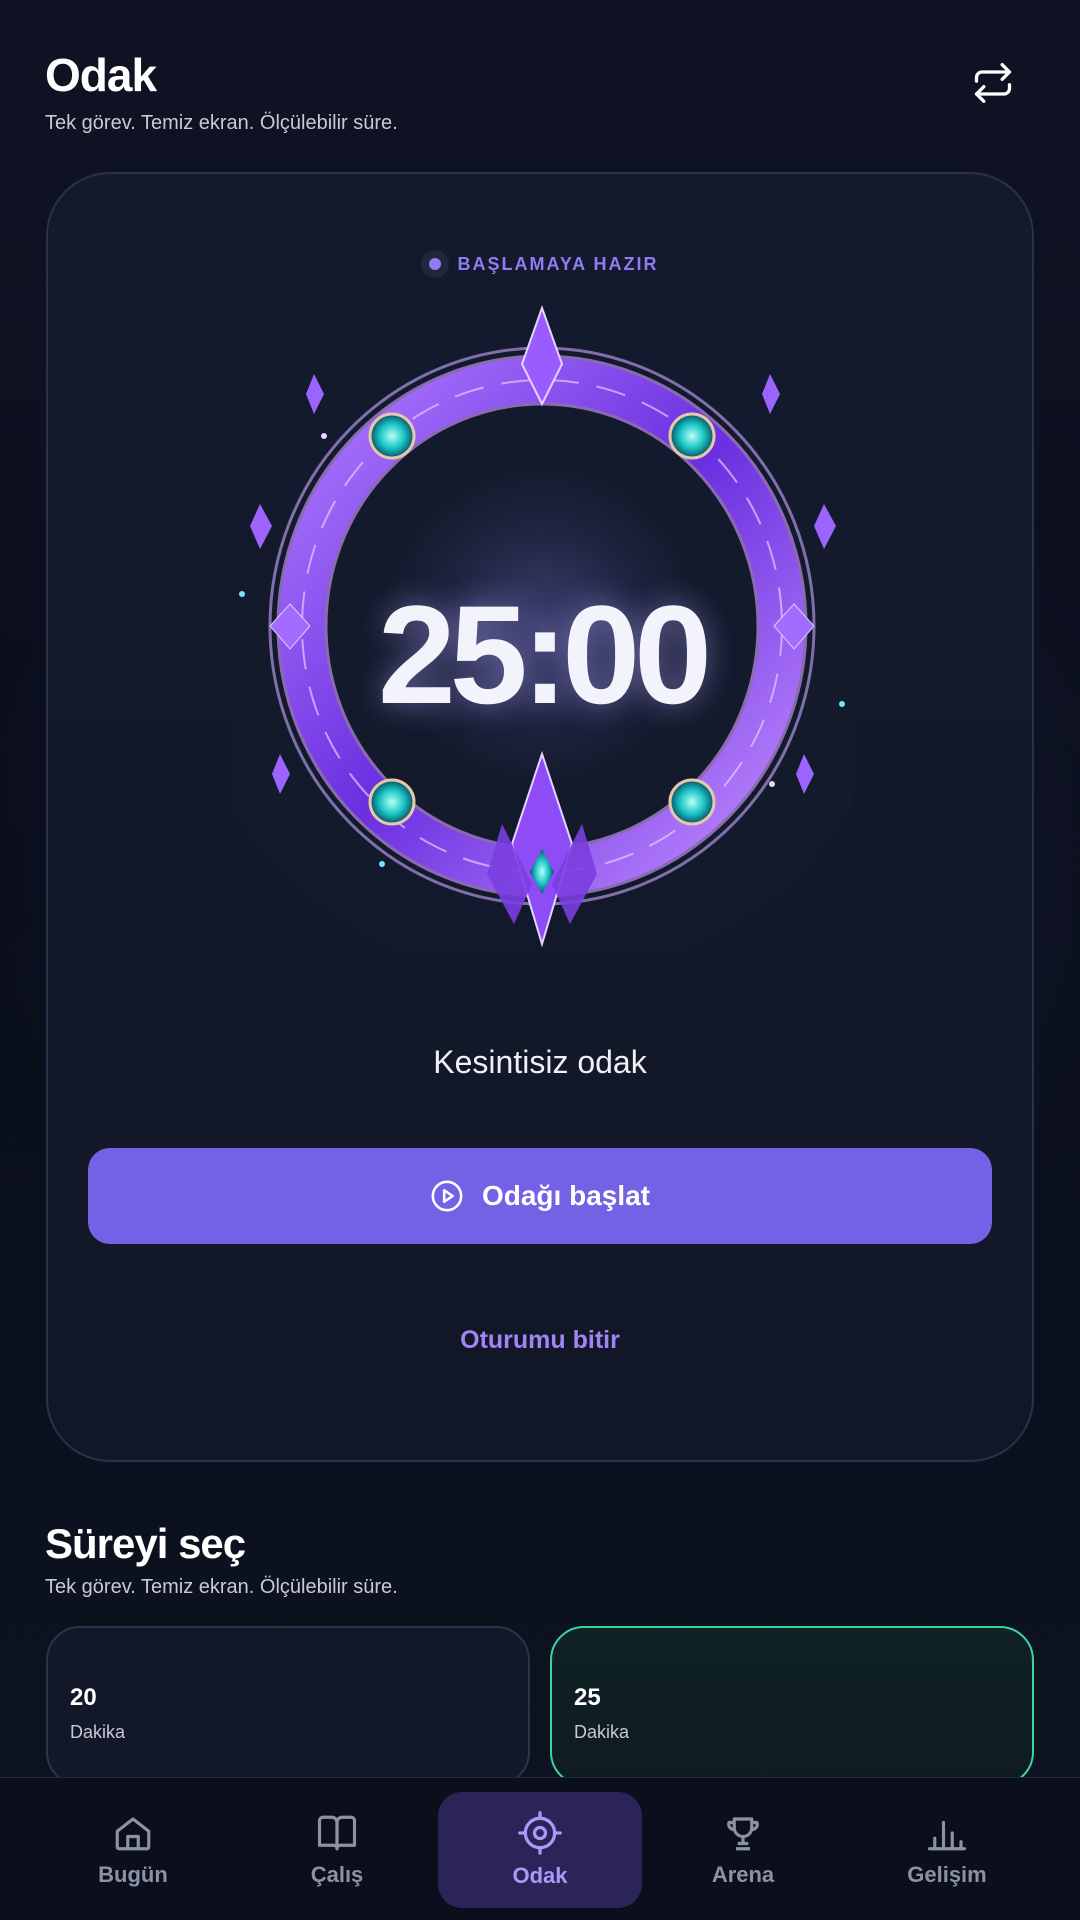 This screenshot has height=1920, width=1080. Describe the element at coordinates (540, 1340) in the screenshot. I see `end-session-link: Oturumu bitir` at that location.